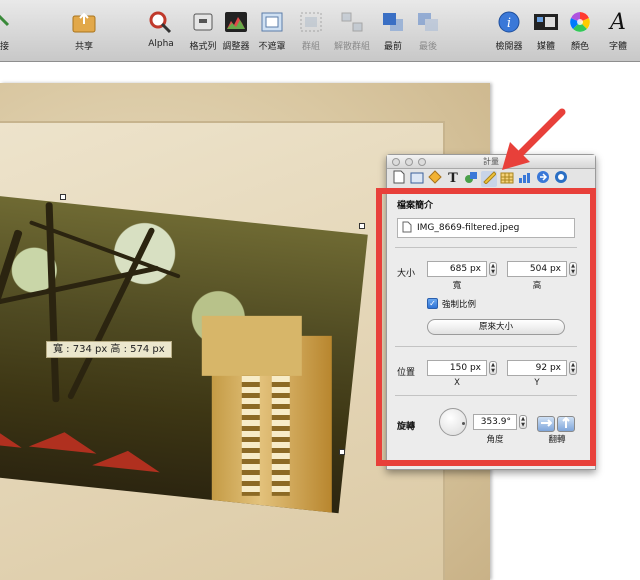  I want to click on flip-vertical-icon, so click(566, 424).